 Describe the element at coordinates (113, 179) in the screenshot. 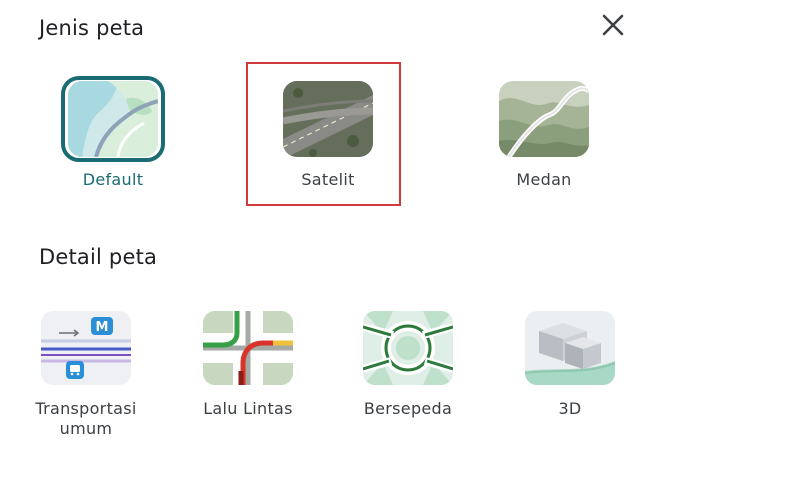

I see `map-type-default-label: Default` at that location.